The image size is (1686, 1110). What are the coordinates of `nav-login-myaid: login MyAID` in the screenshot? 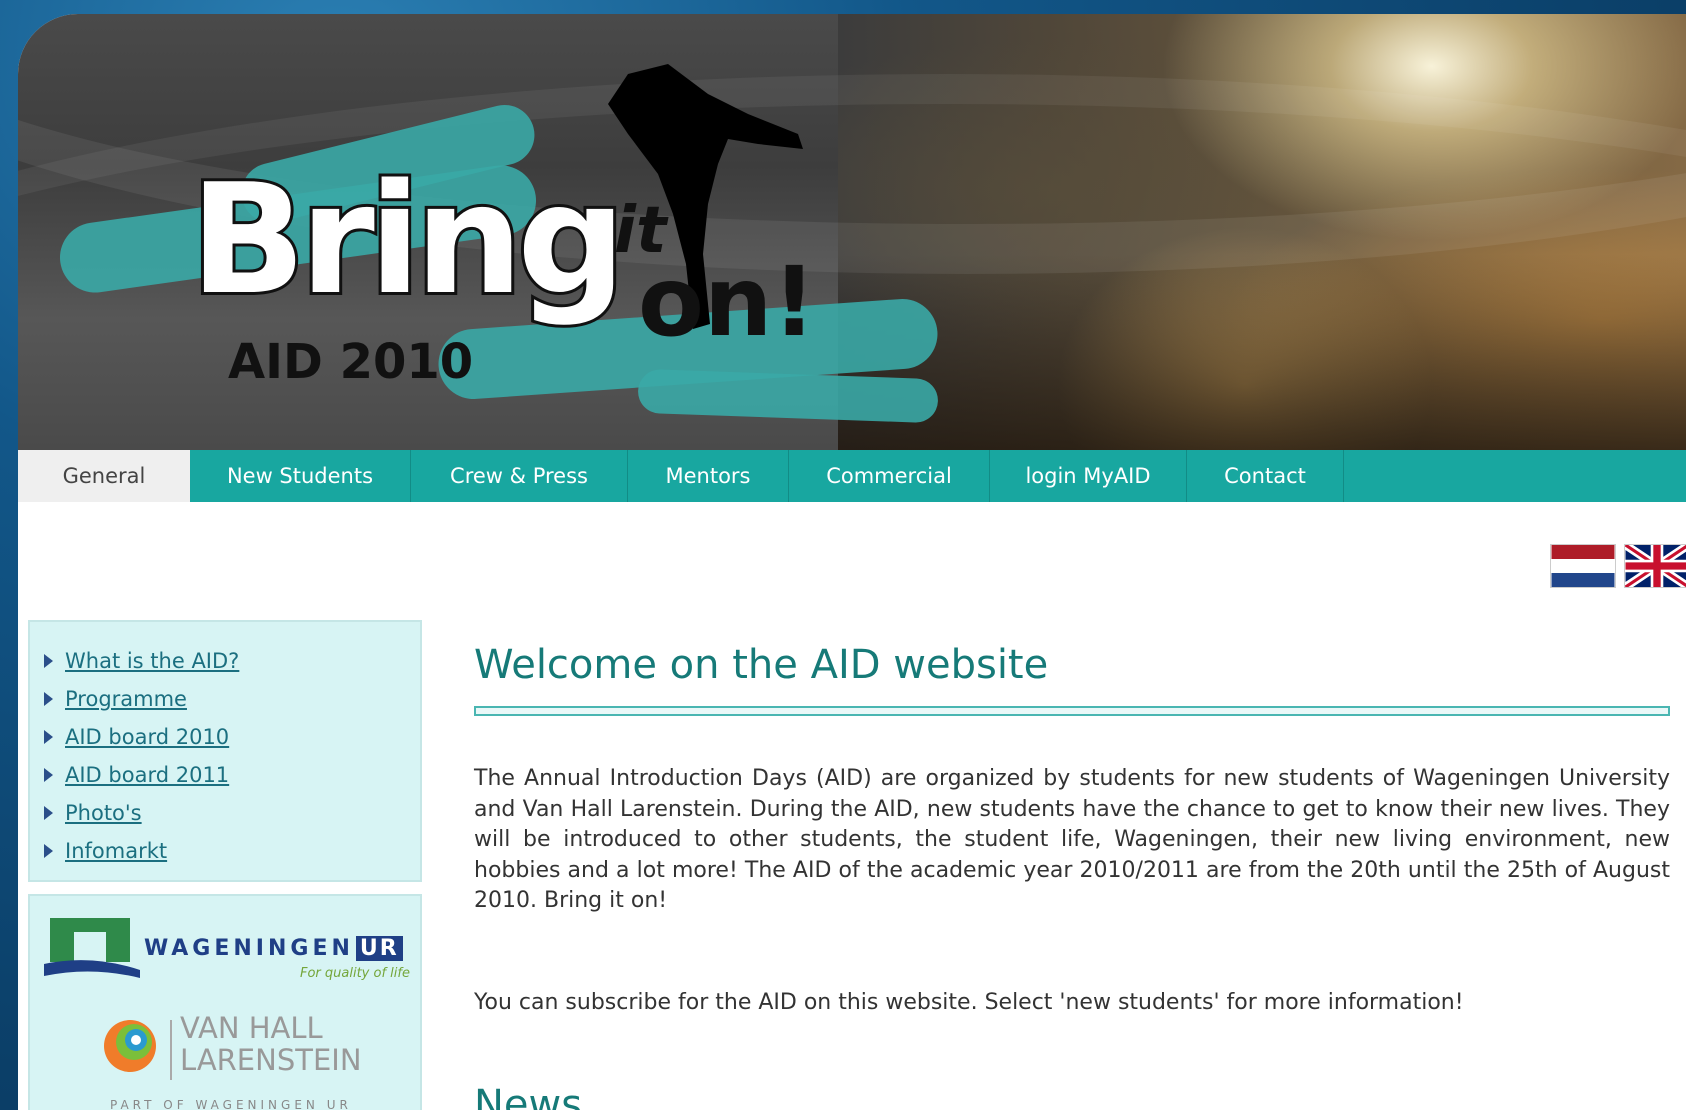 It's located at (1088, 476).